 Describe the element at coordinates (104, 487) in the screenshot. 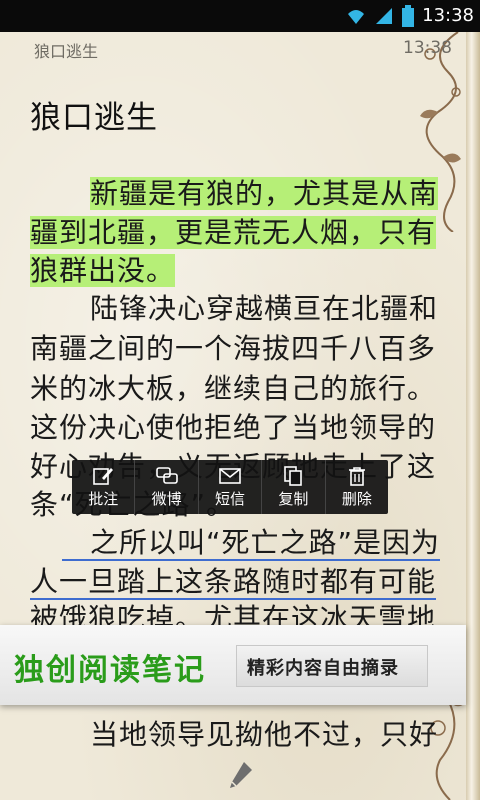

I see `annotate-button: 批注` at that location.